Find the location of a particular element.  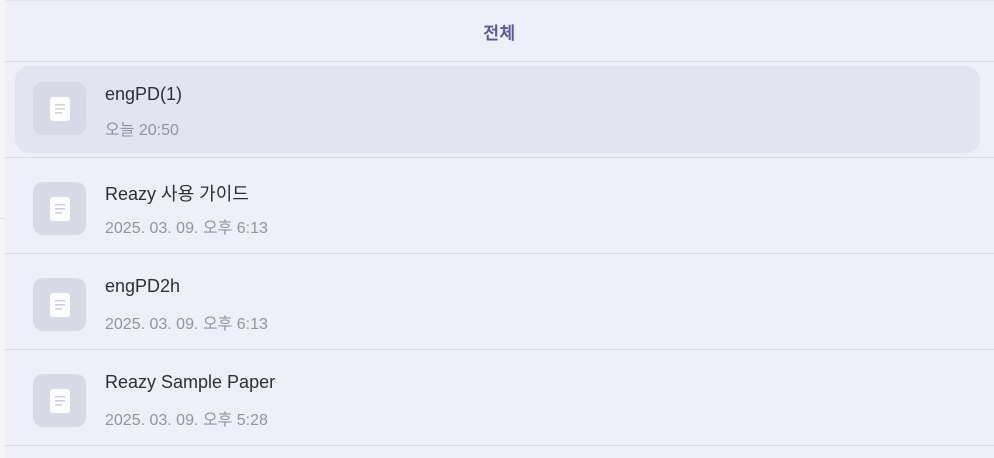

file-date: 2025. 03. 09. 오후 5:28 is located at coordinates (186, 420).